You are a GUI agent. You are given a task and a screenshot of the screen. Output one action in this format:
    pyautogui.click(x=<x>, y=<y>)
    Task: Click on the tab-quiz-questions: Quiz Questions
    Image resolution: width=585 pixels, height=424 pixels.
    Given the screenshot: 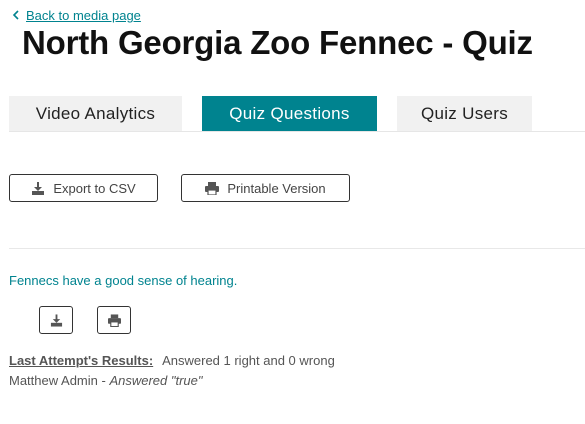 What is the action you would take?
    pyautogui.click(x=289, y=114)
    